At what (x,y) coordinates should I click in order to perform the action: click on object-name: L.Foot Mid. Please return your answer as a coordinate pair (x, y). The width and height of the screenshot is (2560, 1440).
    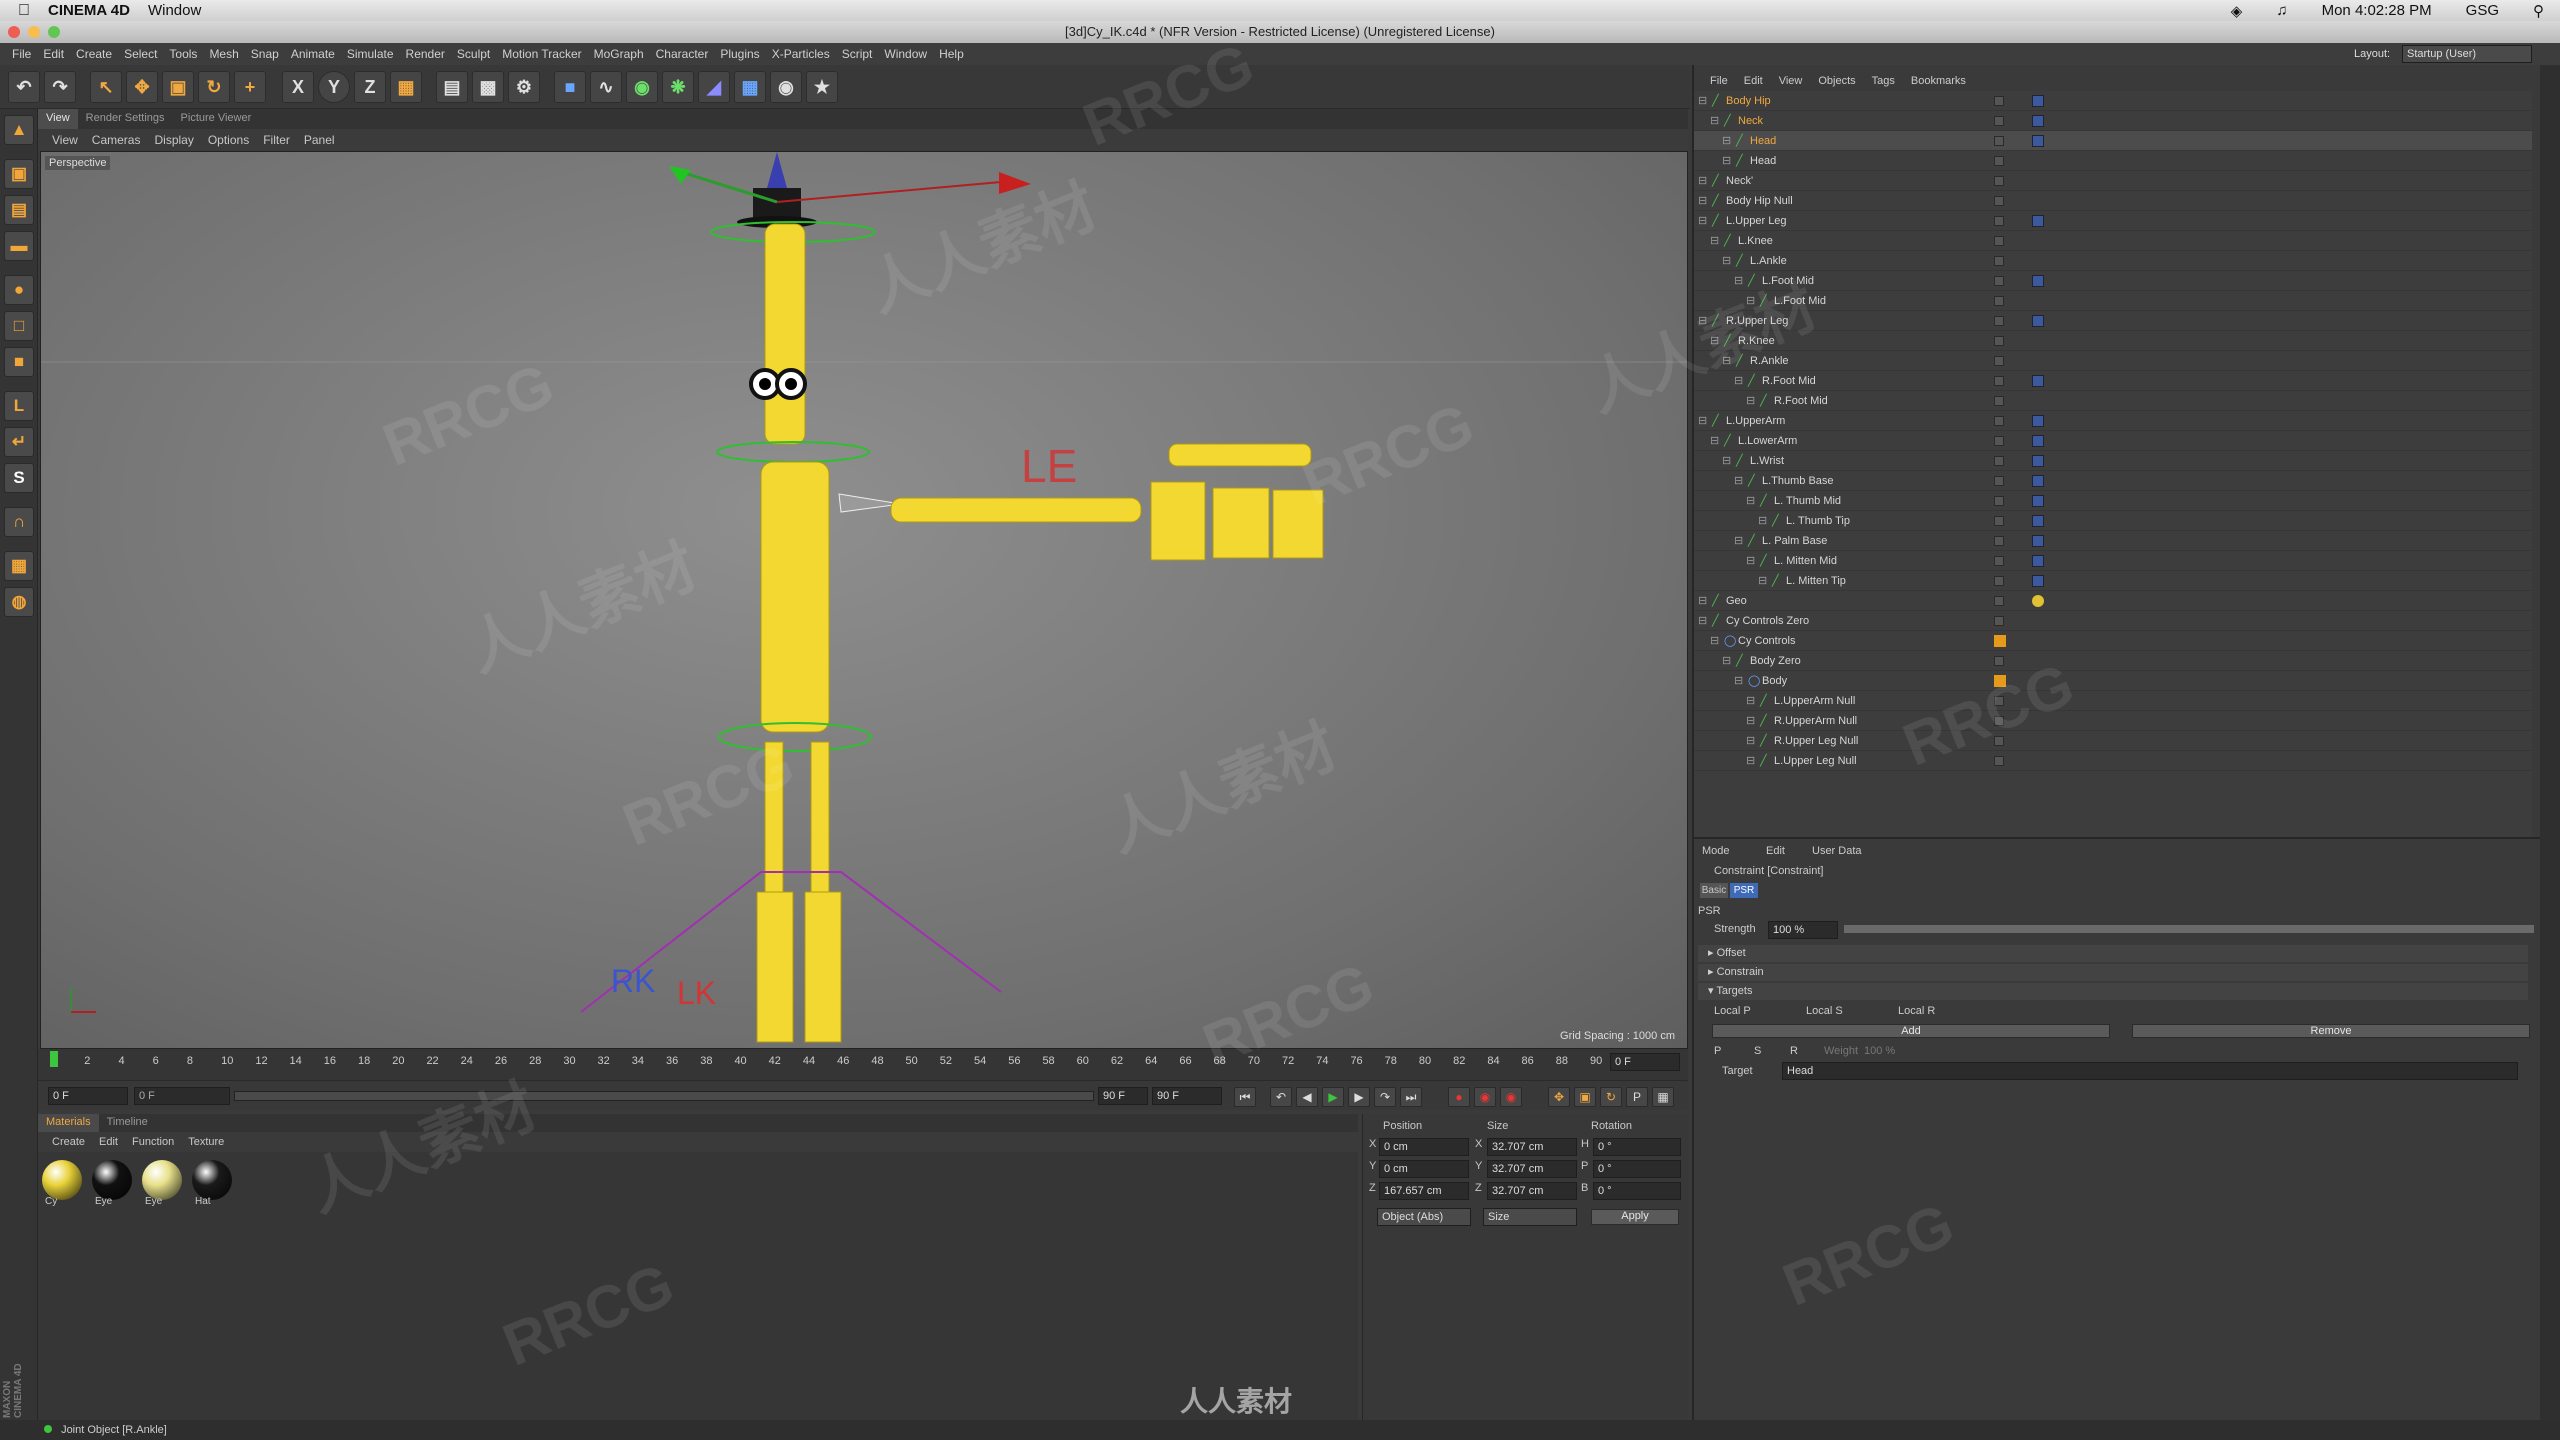
    Looking at the image, I should click on (1800, 301).